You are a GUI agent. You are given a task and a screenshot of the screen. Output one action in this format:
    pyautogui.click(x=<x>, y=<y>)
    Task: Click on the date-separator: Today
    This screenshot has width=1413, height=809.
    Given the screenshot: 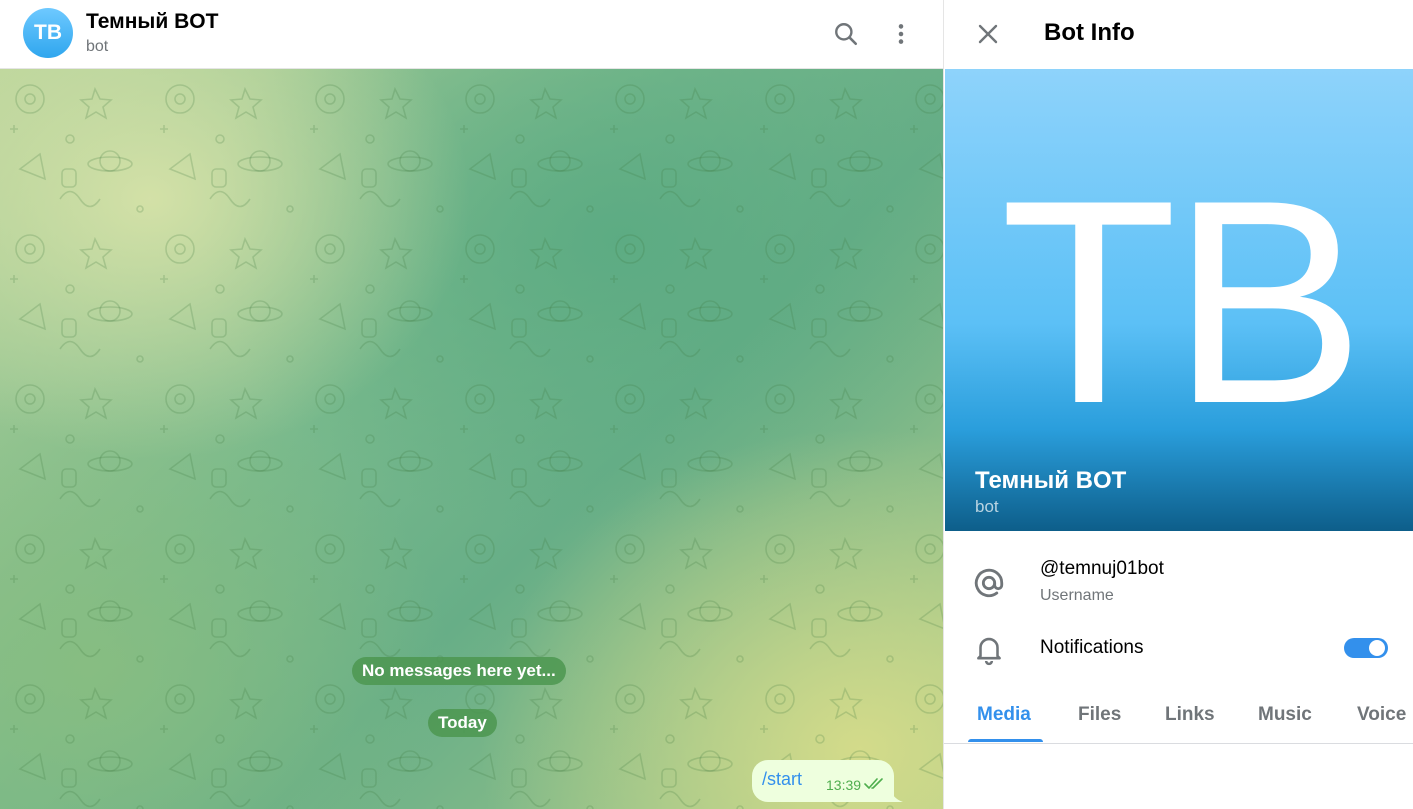 What is the action you would take?
    pyautogui.click(x=462, y=723)
    